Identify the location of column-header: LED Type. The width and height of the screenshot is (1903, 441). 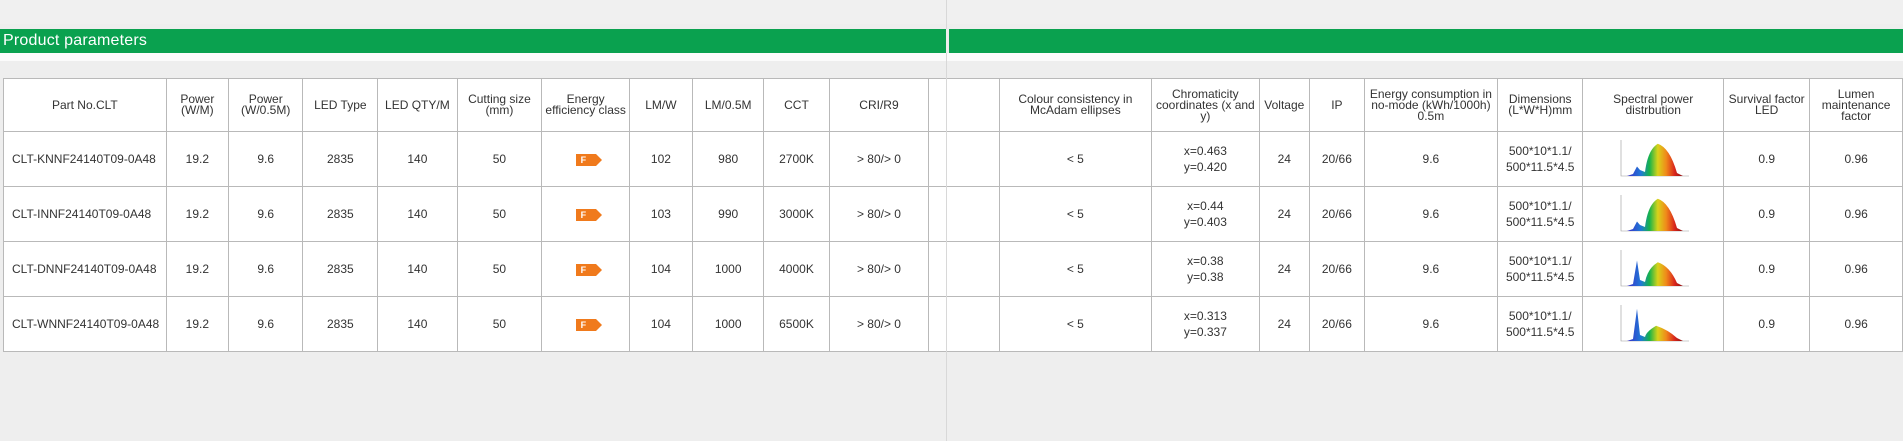
(340, 105).